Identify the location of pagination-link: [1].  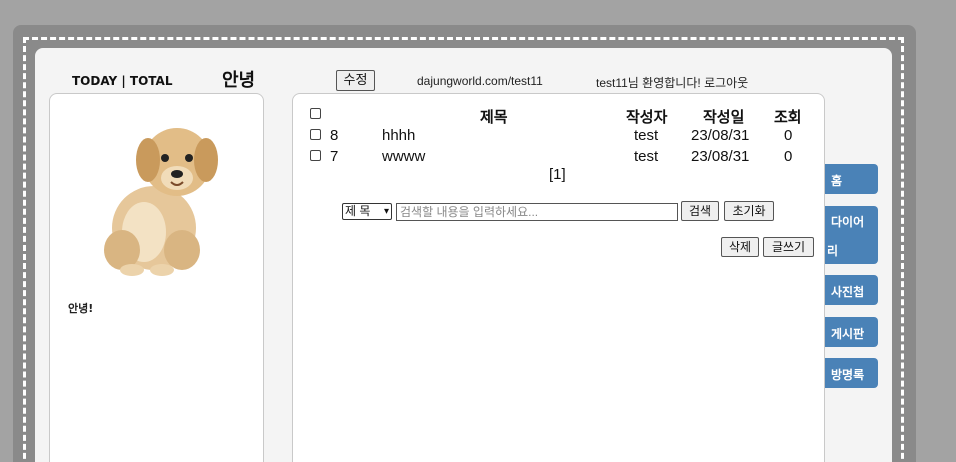
(557, 174).